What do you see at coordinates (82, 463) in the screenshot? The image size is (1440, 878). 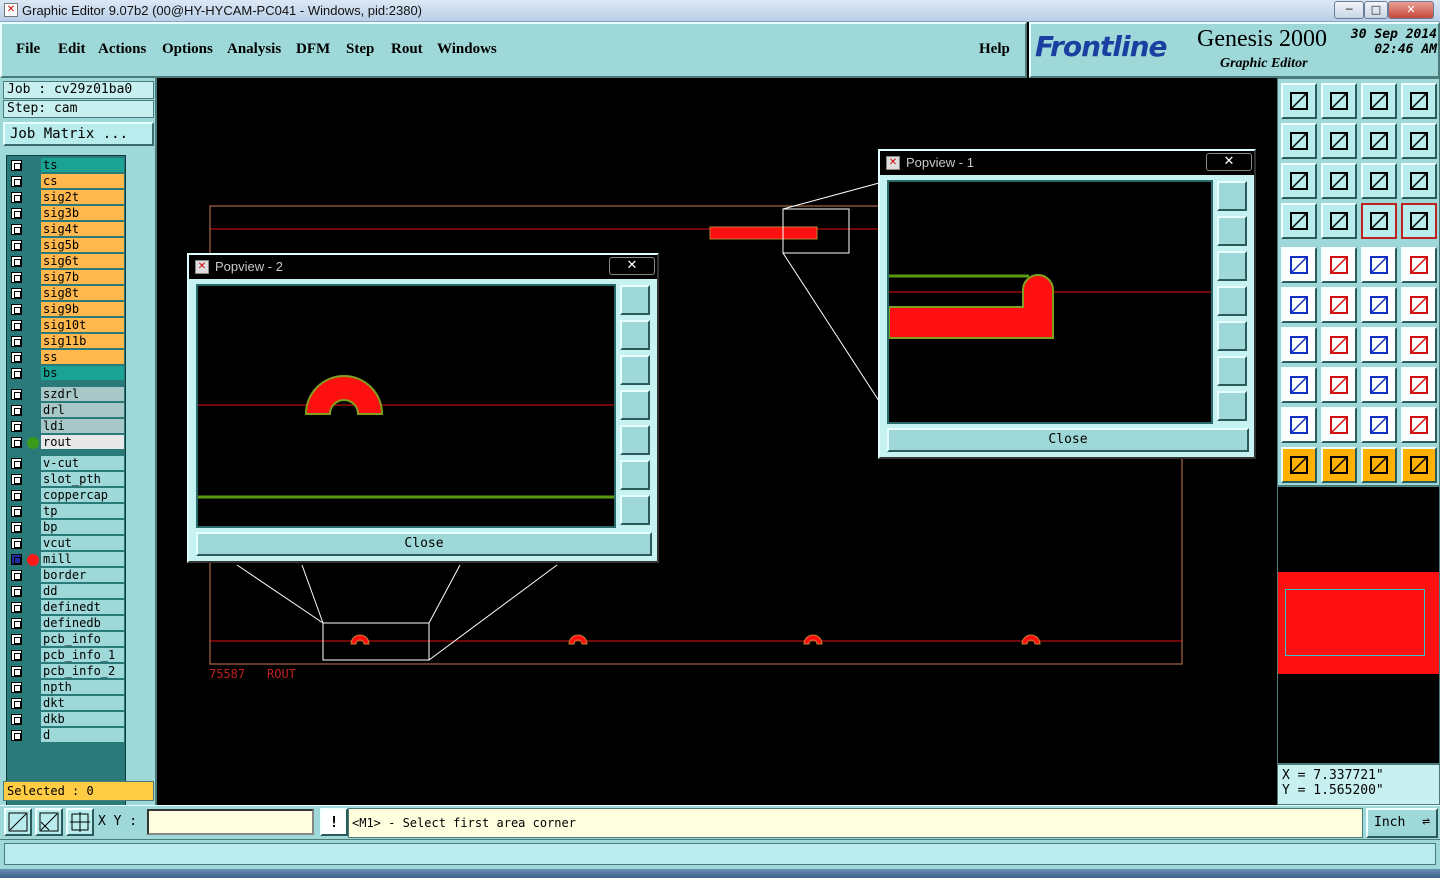 I see `layer-name: v-cut` at bounding box center [82, 463].